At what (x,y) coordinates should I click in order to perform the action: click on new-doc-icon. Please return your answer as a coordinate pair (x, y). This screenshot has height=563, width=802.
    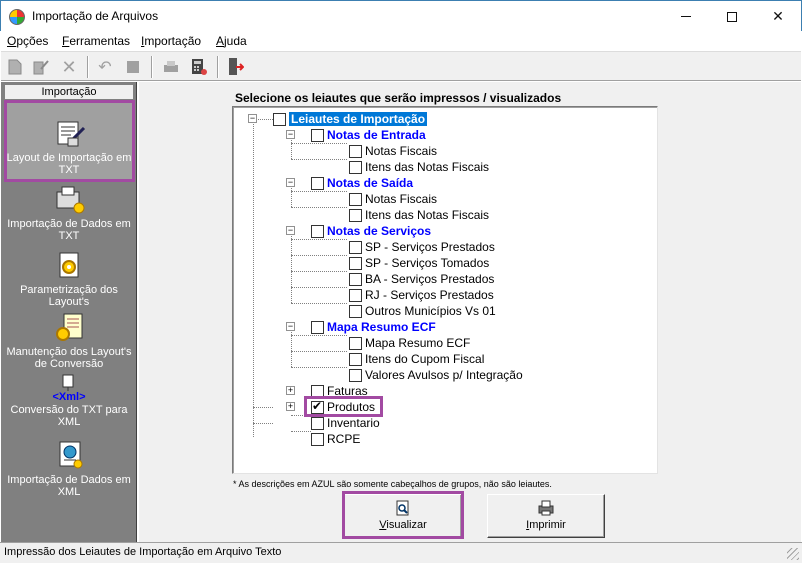
    Looking at the image, I should click on (15, 67).